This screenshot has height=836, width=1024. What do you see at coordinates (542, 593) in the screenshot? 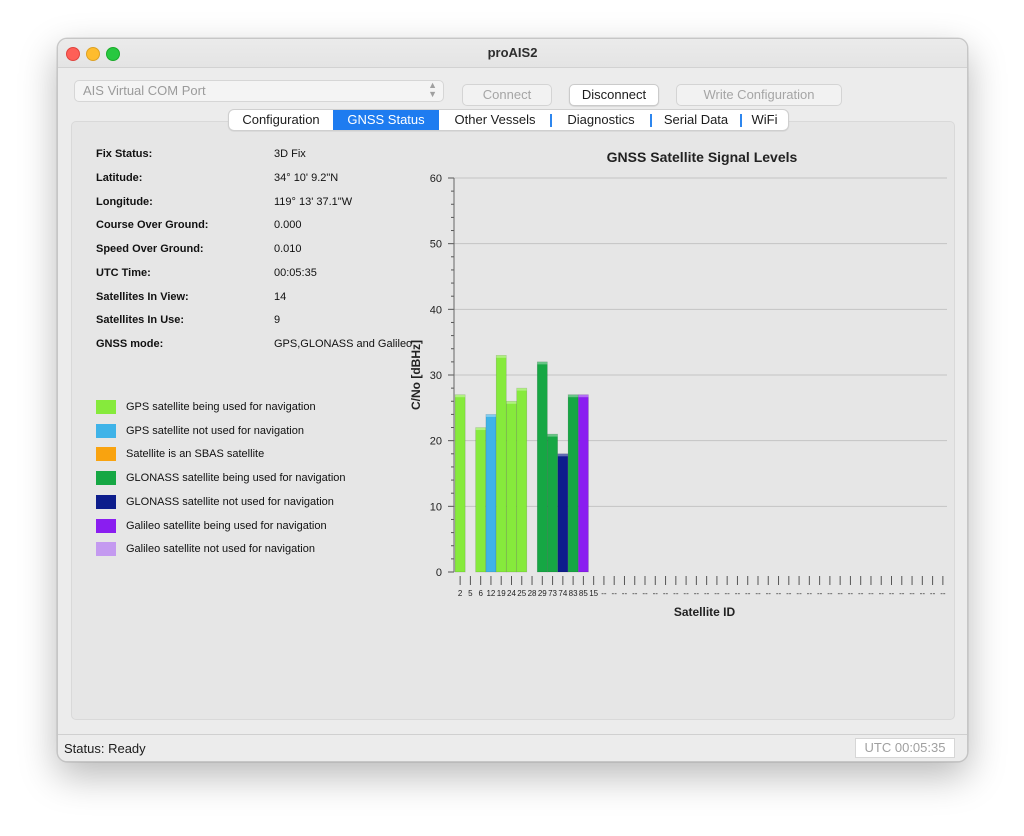
I see `x-tick-label: 29` at bounding box center [542, 593].